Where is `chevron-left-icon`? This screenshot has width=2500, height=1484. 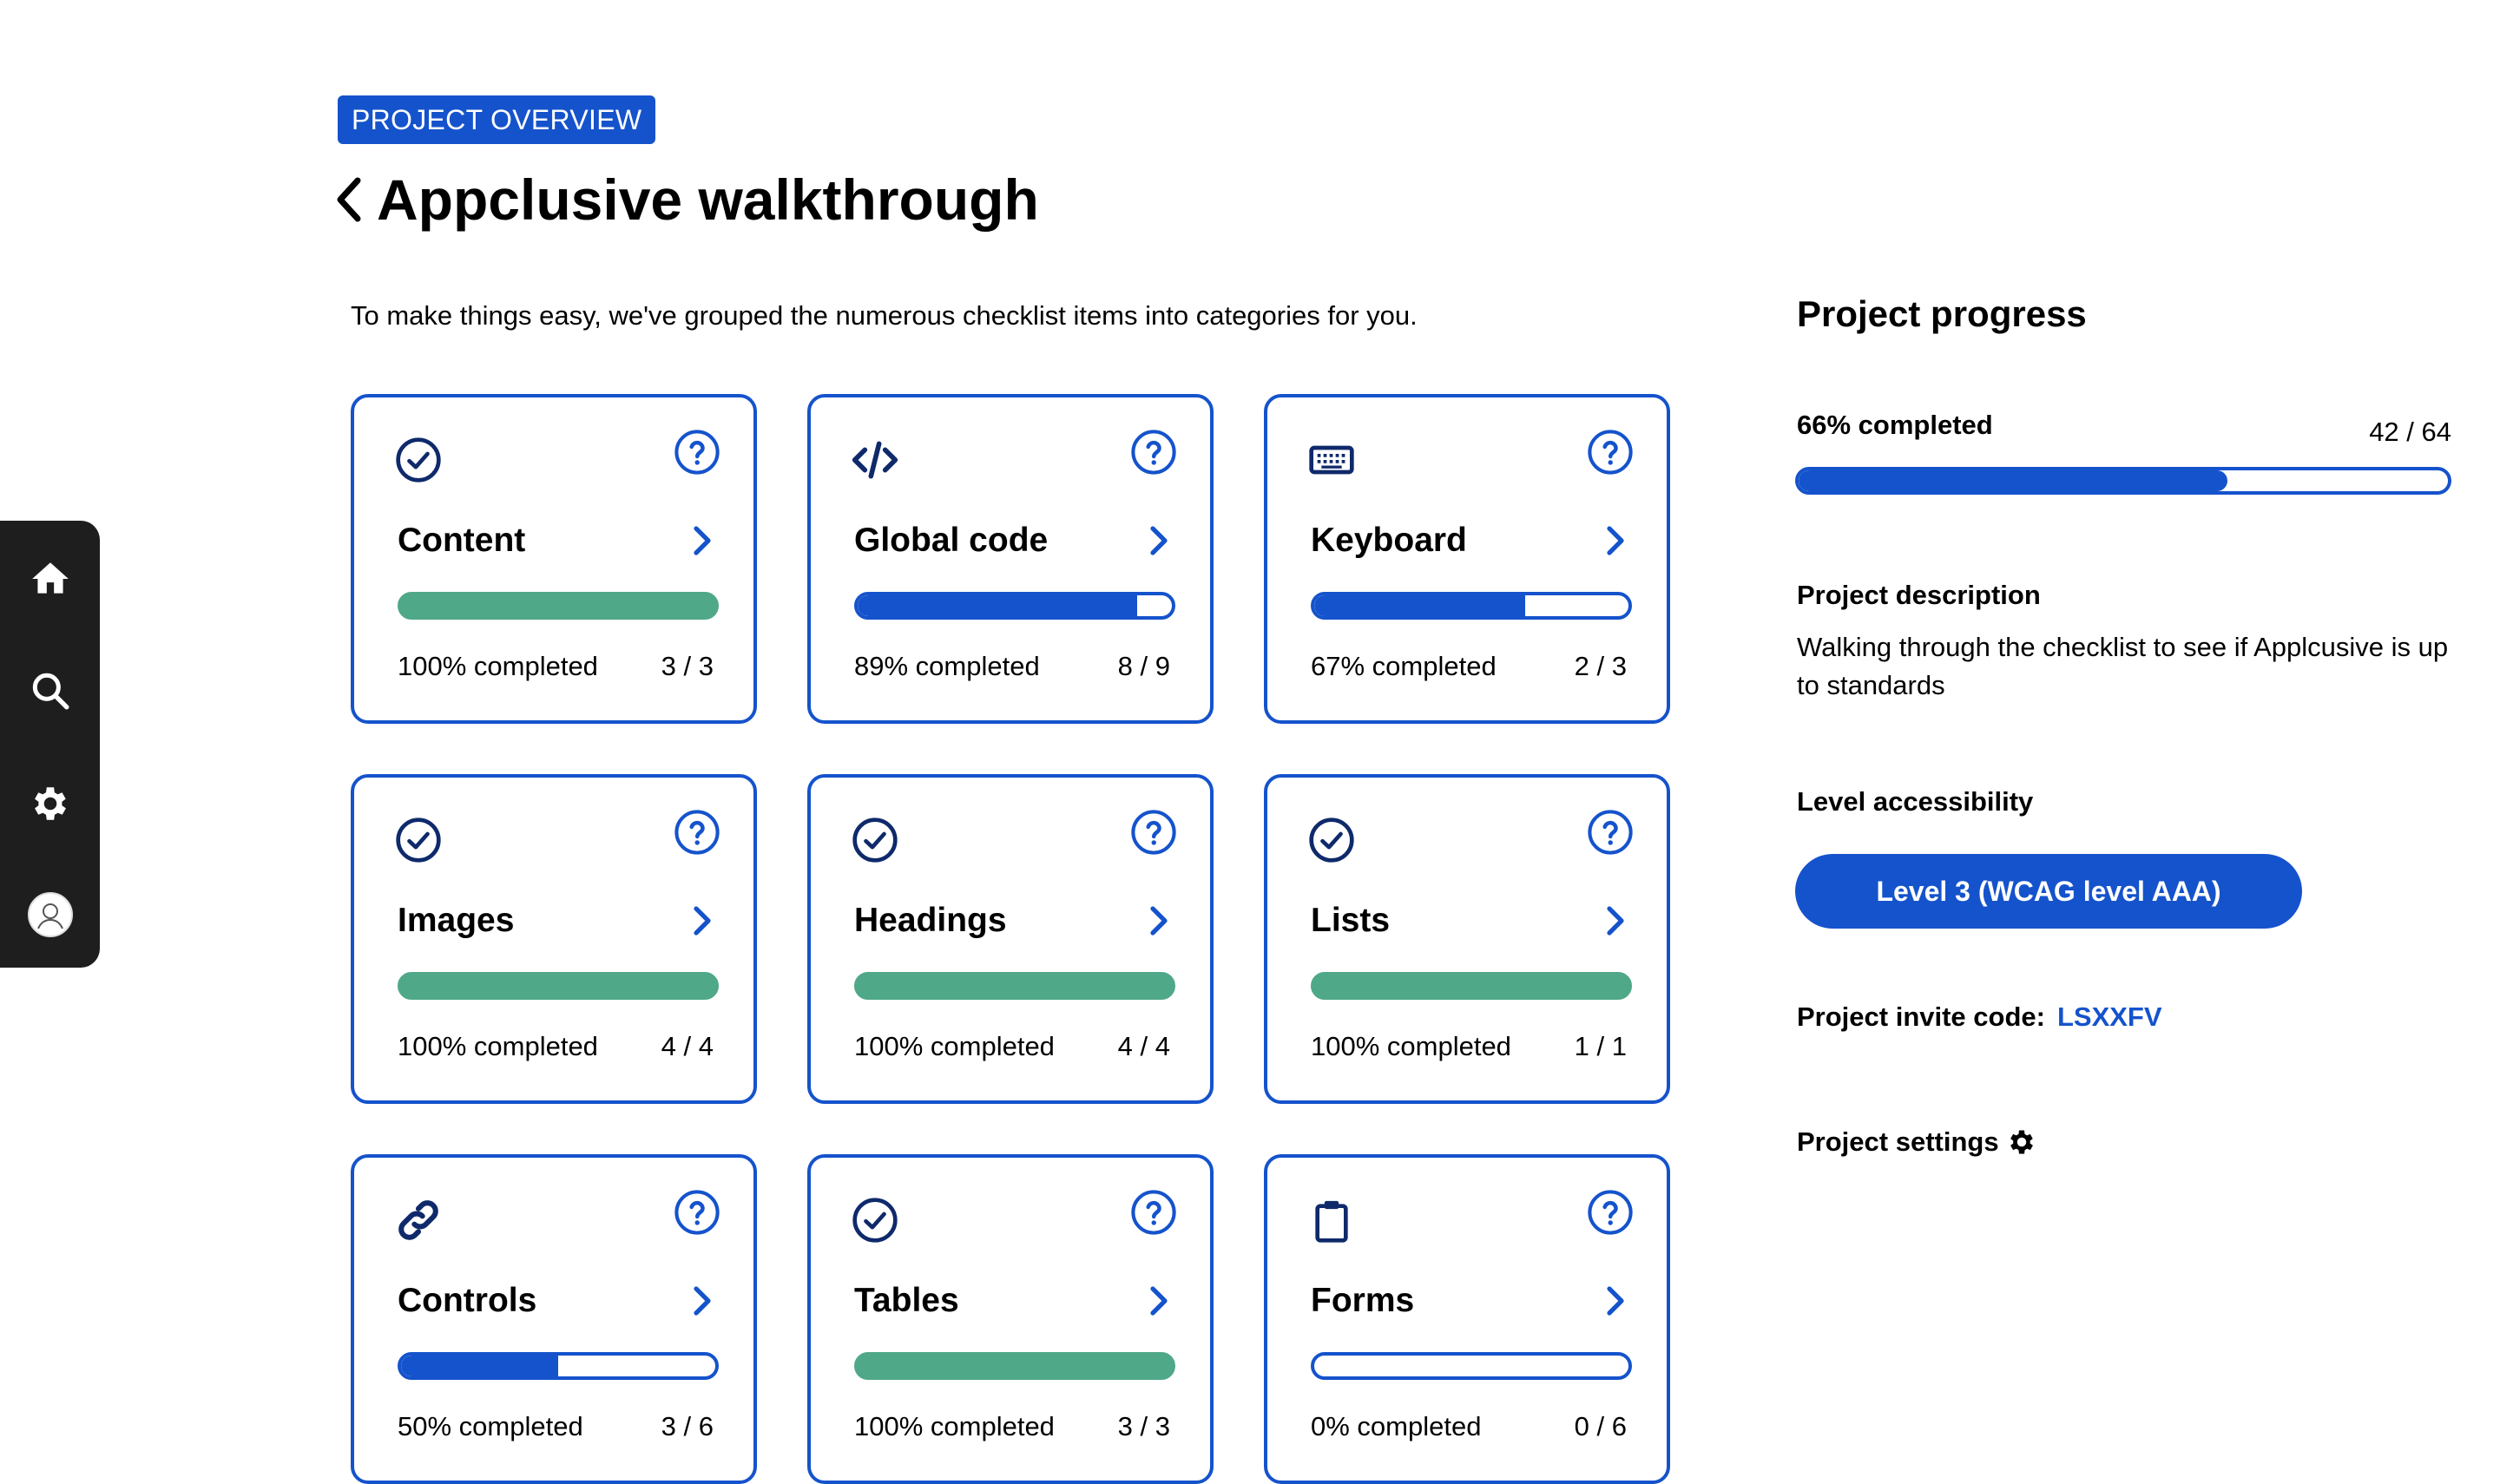
chevron-left-icon is located at coordinates (349, 199).